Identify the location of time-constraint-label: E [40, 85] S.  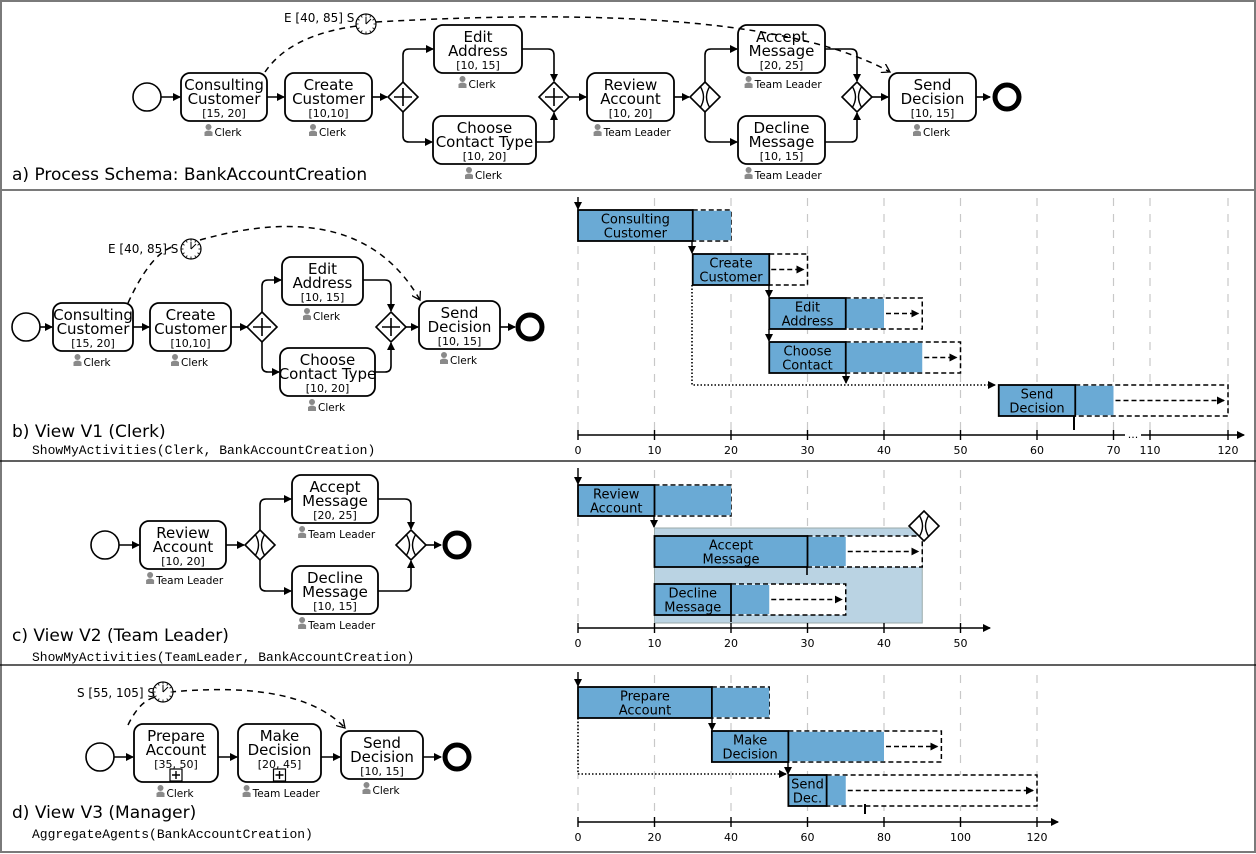
(143, 249).